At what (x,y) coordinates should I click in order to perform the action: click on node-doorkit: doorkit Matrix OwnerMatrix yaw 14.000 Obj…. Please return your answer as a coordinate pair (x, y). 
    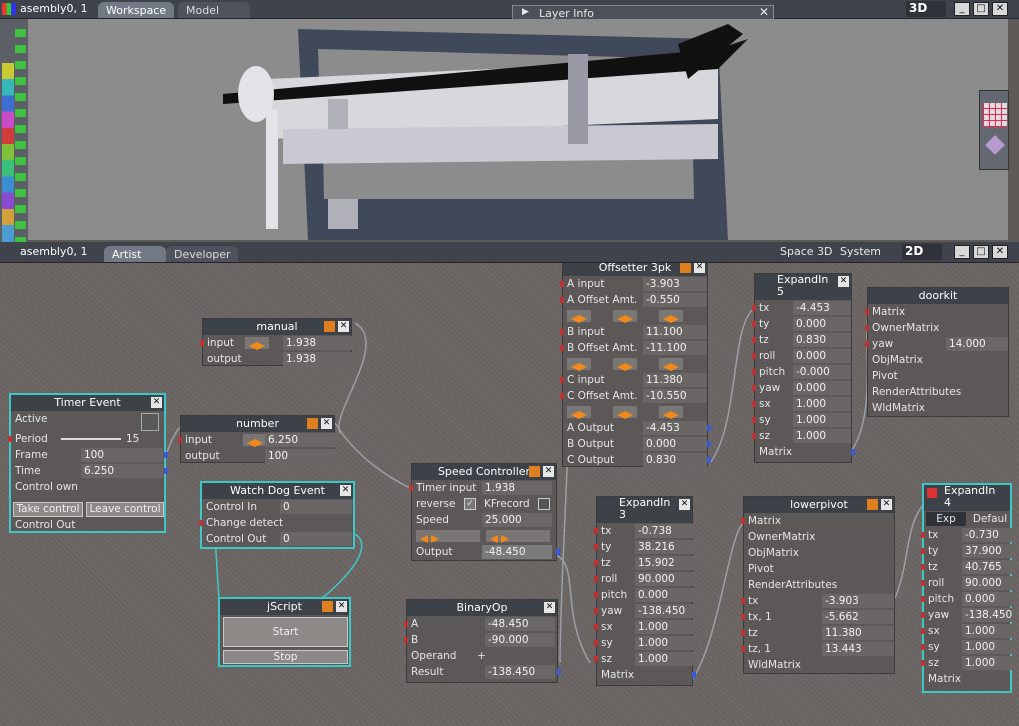
    Looking at the image, I should click on (937, 352).